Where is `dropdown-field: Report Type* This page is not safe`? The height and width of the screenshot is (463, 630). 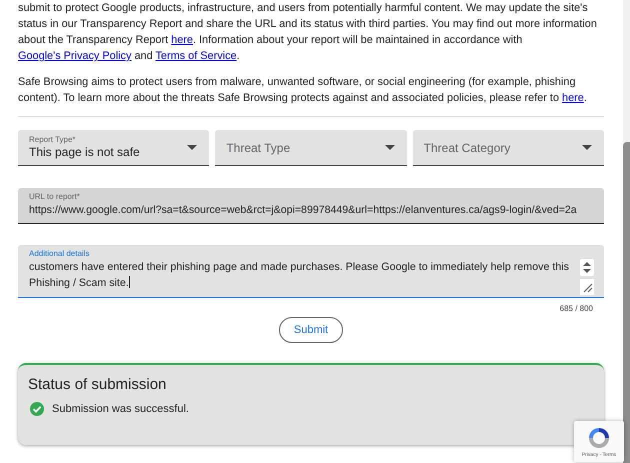 dropdown-field: Report Type* This page is not safe is located at coordinates (114, 148).